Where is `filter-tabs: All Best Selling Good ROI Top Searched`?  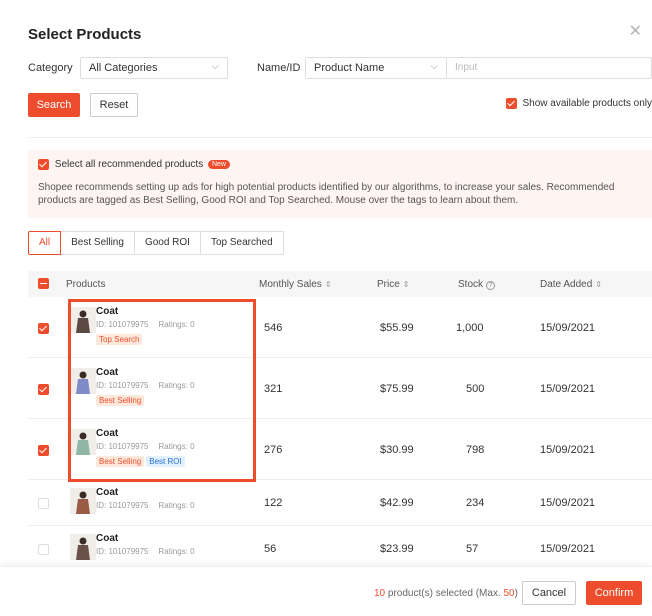
filter-tabs: All Best Selling Good ROI Top Searched is located at coordinates (156, 243).